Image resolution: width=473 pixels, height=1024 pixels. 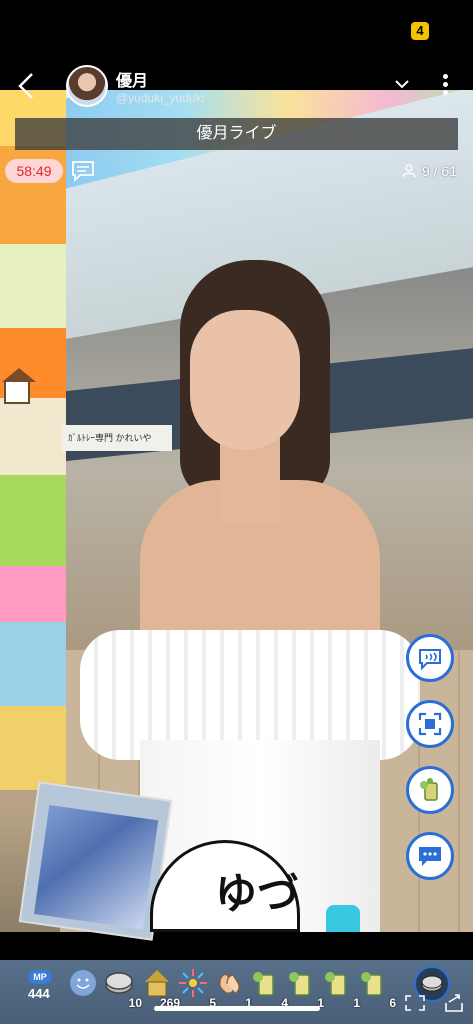 What do you see at coordinates (420, 31) in the screenshot?
I see `battery-icon: 4` at bounding box center [420, 31].